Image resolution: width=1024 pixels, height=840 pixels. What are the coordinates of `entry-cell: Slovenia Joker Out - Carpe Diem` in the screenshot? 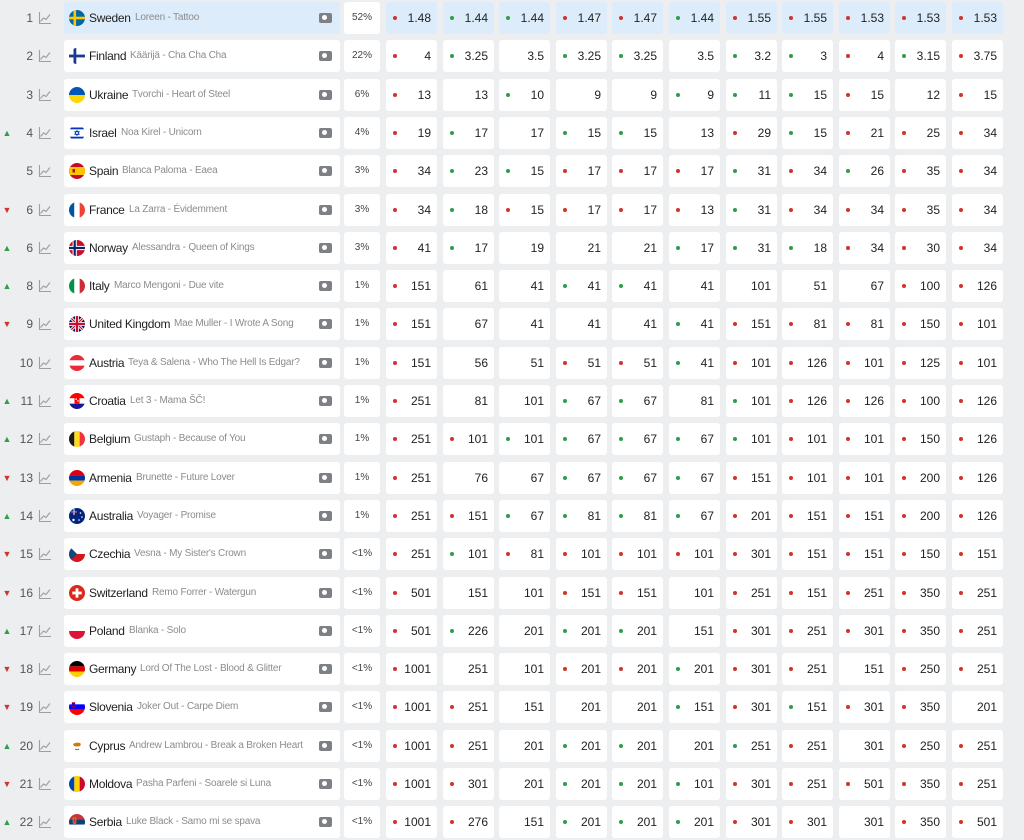 It's located at (202, 707).